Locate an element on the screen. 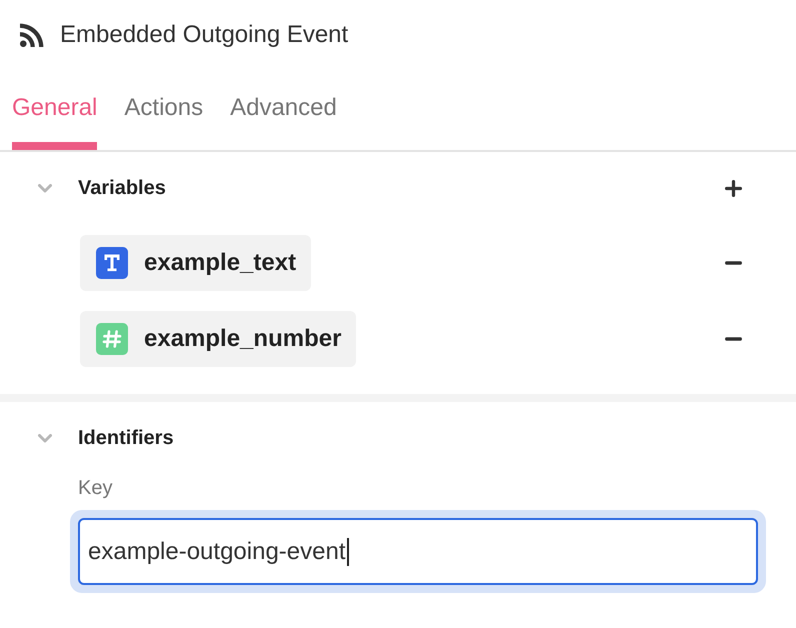  variable-chip: example_text is located at coordinates (196, 263).